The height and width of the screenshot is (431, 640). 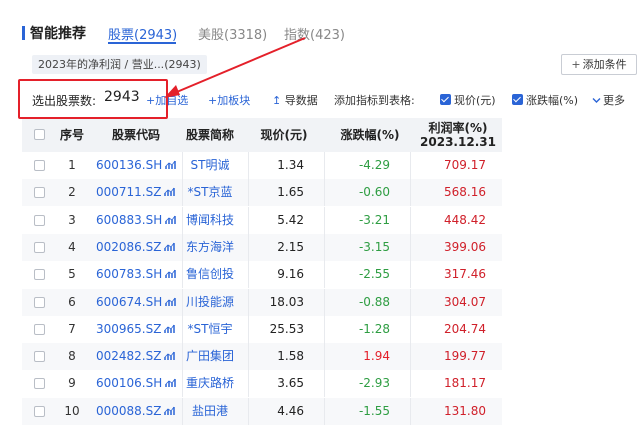 What do you see at coordinates (286, 328) in the screenshot?
I see `price-value: 25.53` at bounding box center [286, 328].